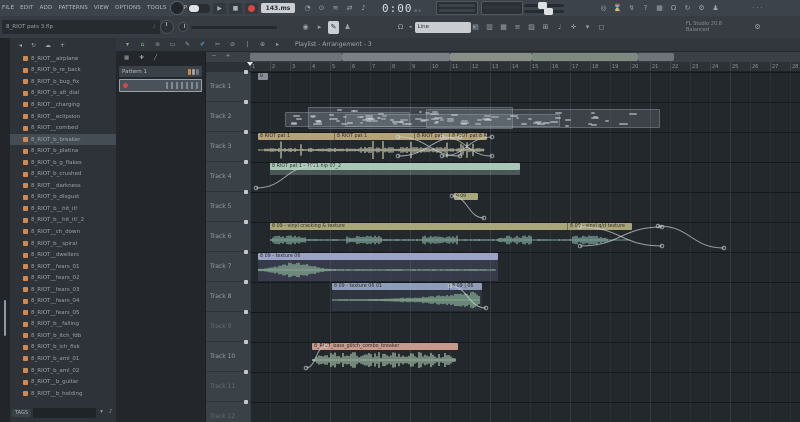  What do you see at coordinates (63, 267) in the screenshot?
I see `browser-file: 8_RIOT__fears_01` at bounding box center [63, 267].